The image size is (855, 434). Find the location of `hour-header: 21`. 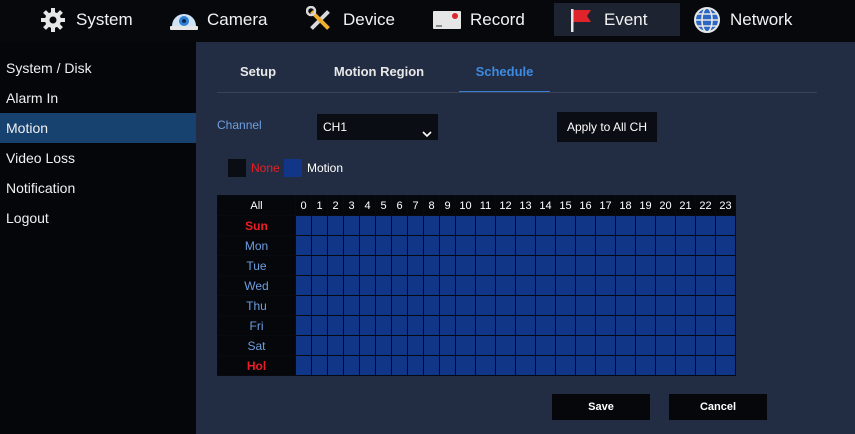

hour-header: 21 is located at coordinates (685, 205).